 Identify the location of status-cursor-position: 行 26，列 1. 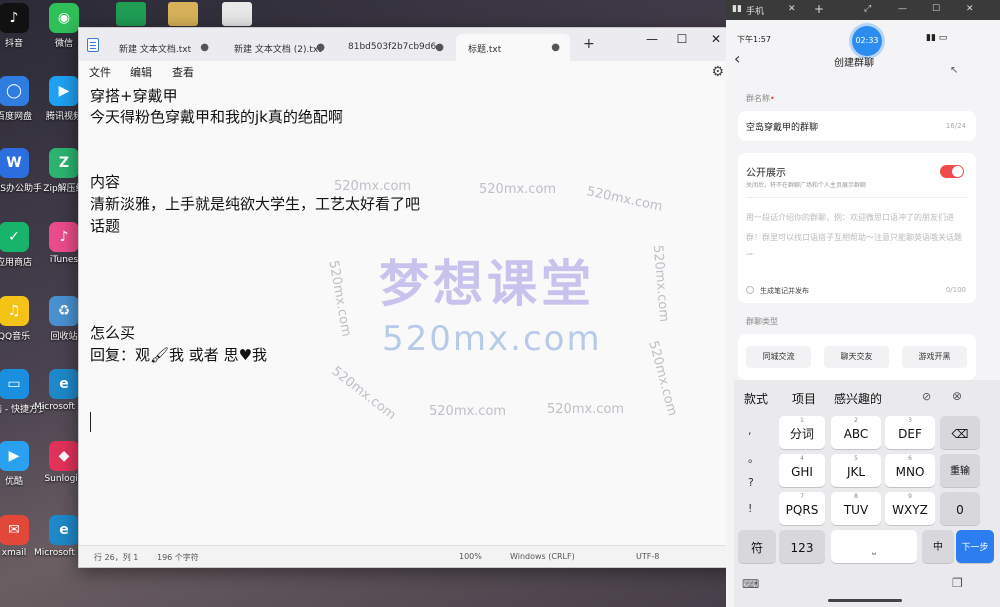
(116, 557).